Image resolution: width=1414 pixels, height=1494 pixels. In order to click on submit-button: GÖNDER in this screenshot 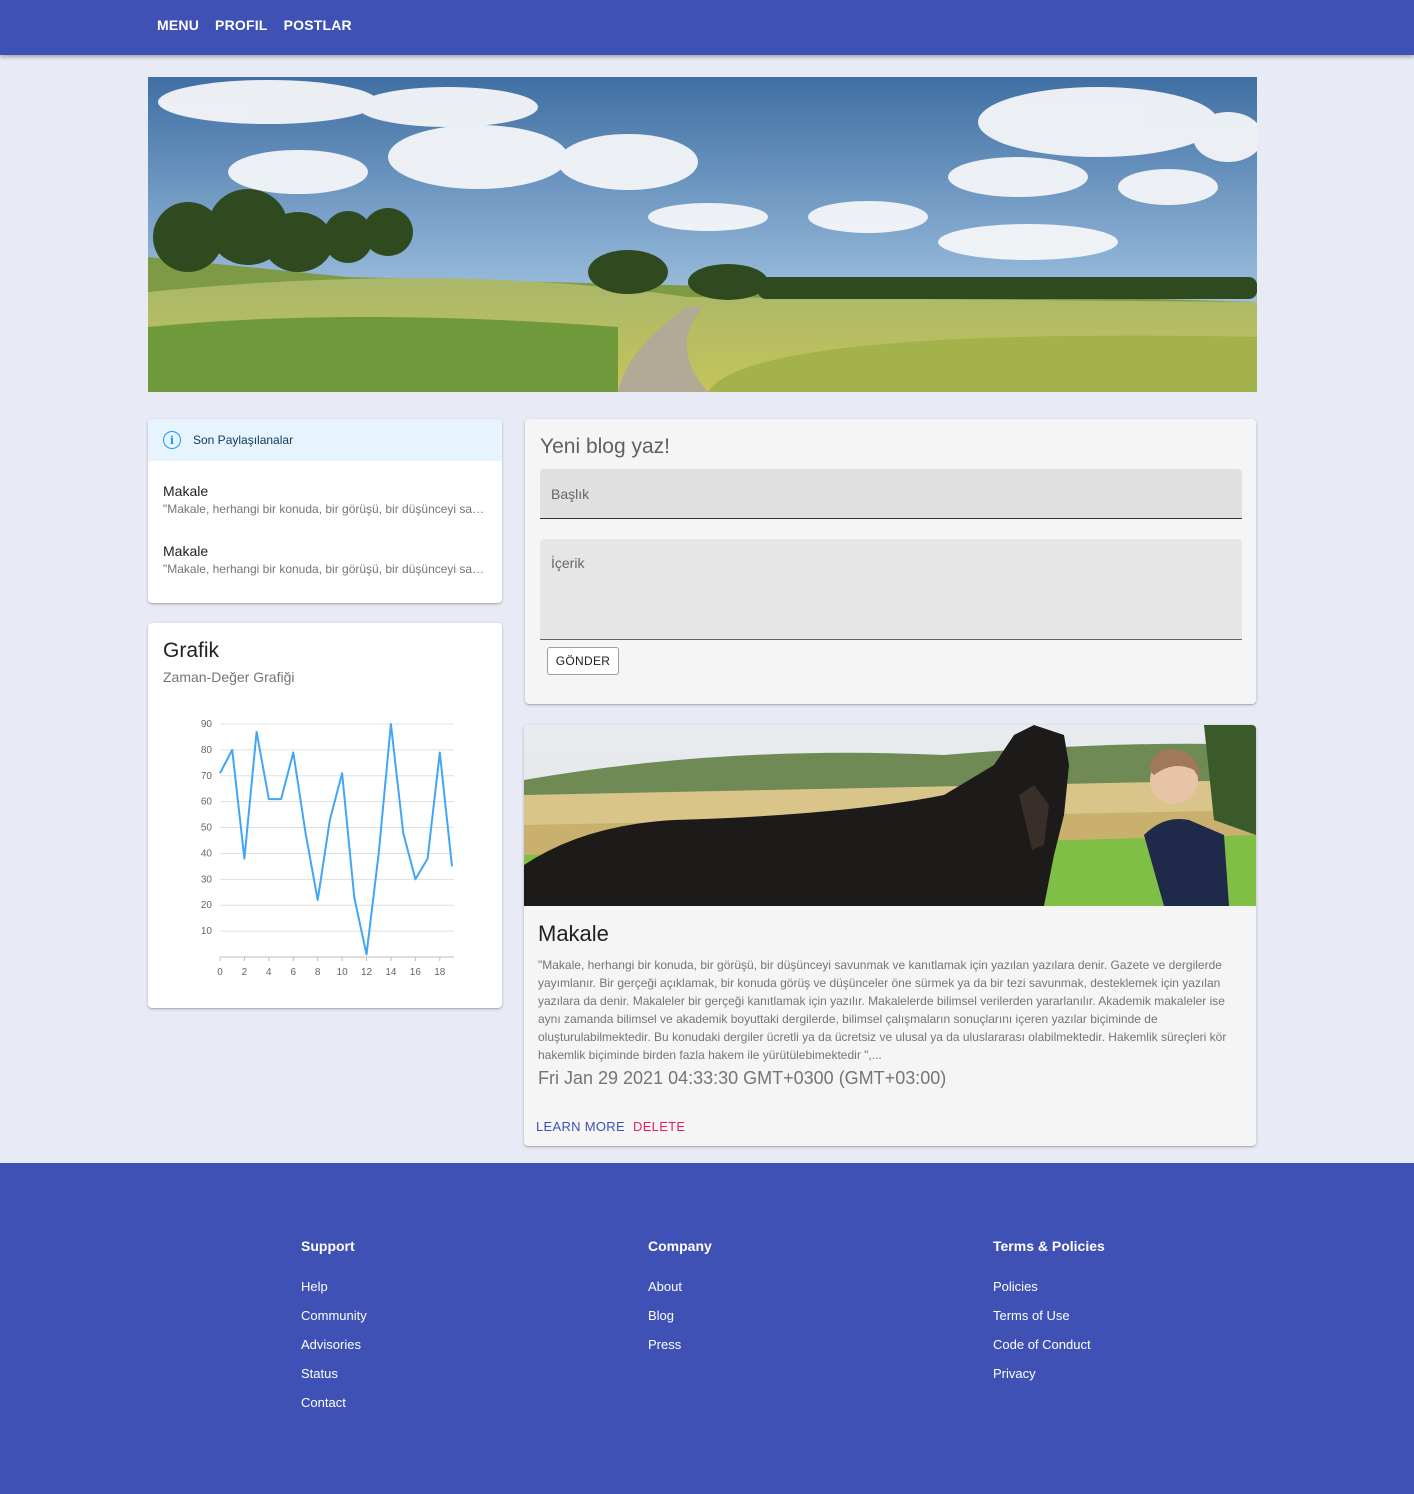, I will do `click(583, 661)`.